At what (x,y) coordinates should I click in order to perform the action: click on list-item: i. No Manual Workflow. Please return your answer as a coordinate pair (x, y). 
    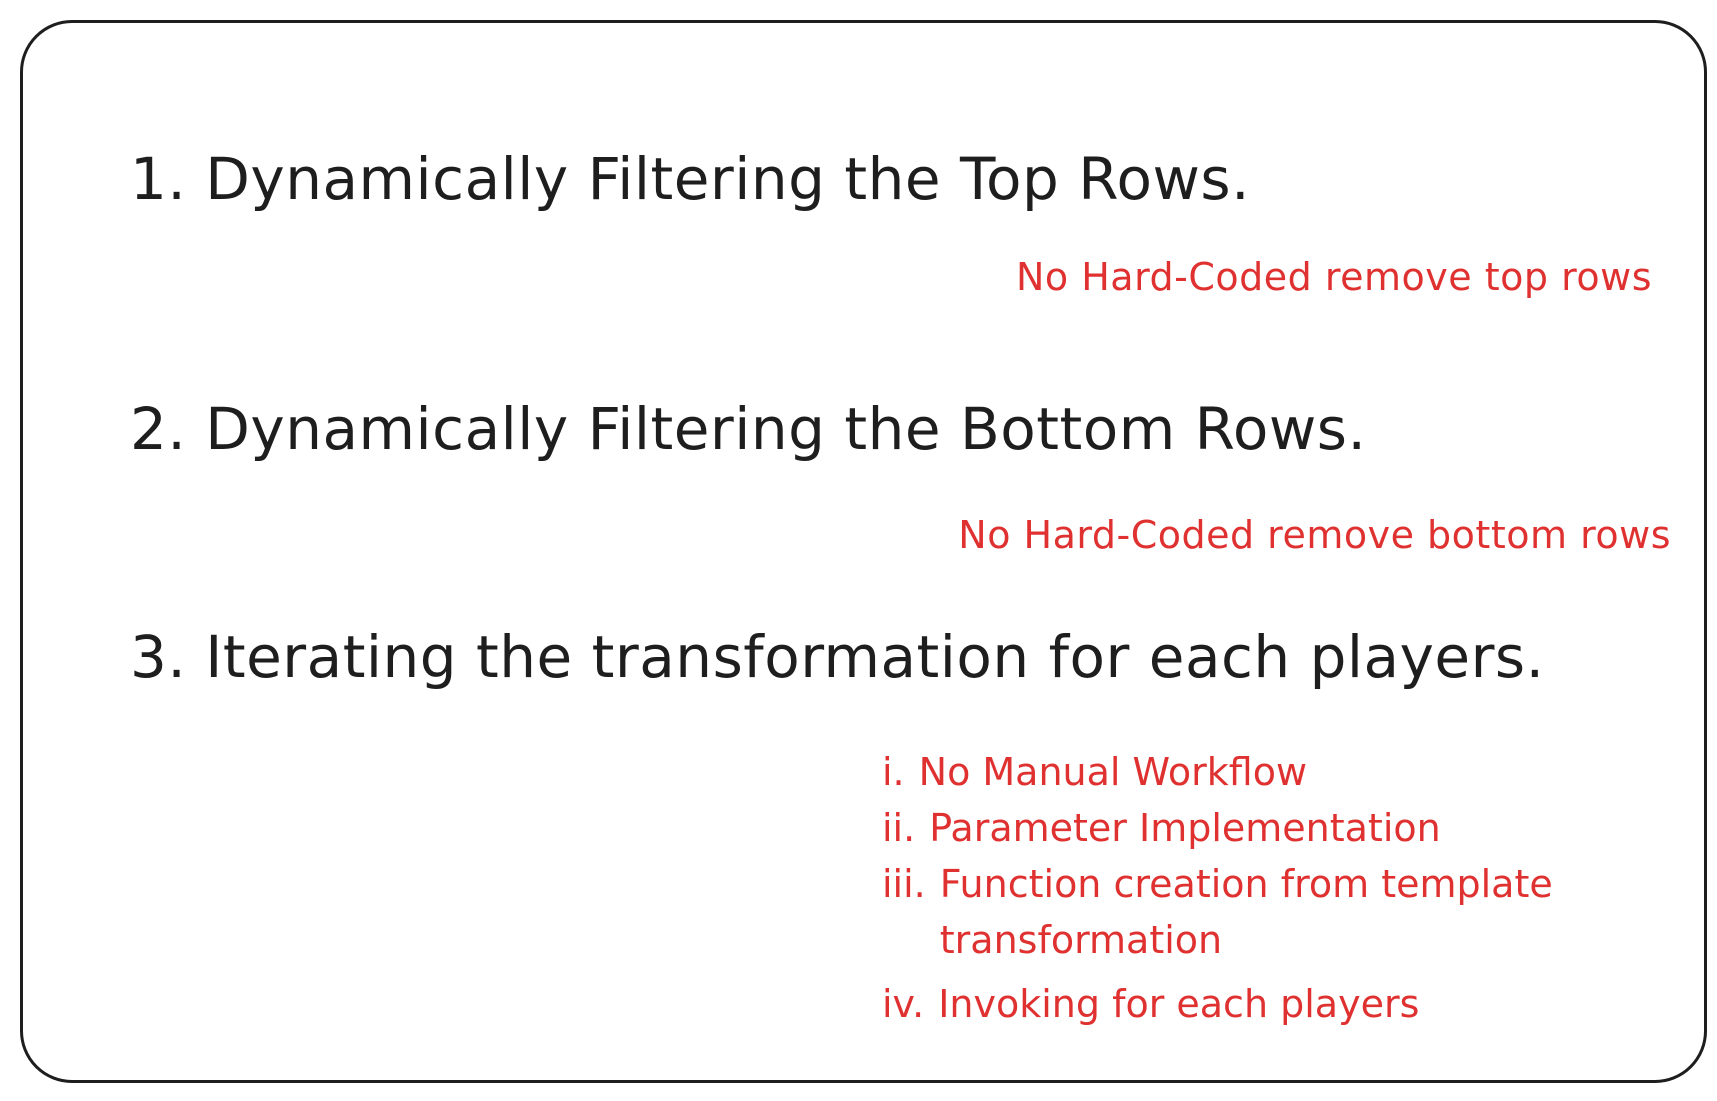
    Looking at the image, I should click on (1261, 772).